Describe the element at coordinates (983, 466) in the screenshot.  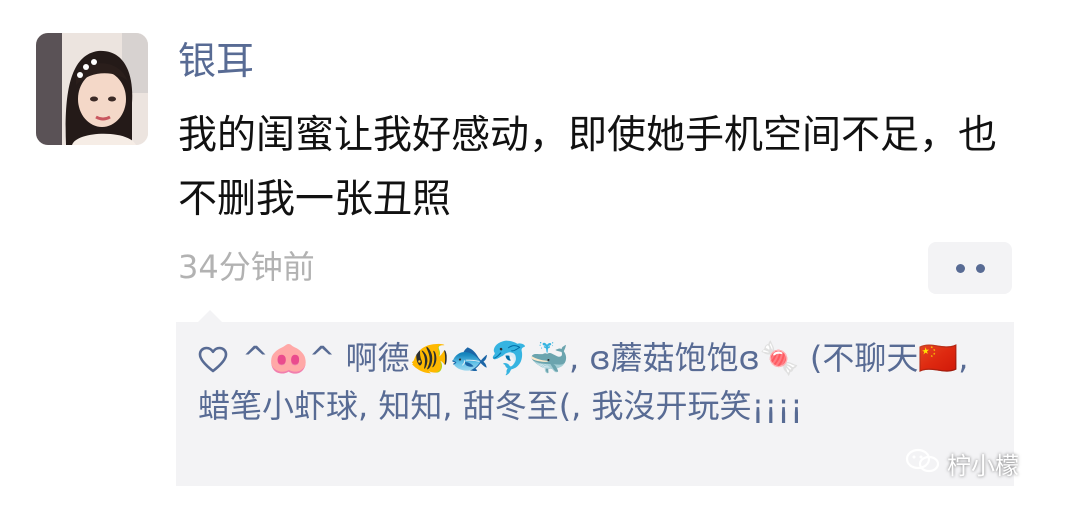
I see `watermark-text: 柠小檬` at that location.